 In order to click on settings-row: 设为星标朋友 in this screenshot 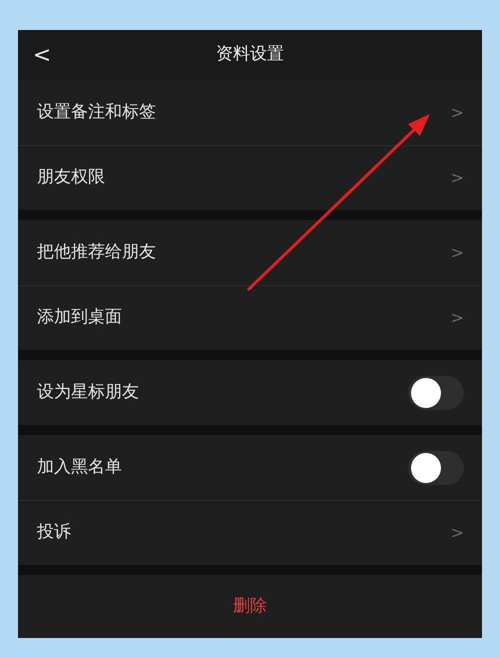, I will do `click(250, 392)`.